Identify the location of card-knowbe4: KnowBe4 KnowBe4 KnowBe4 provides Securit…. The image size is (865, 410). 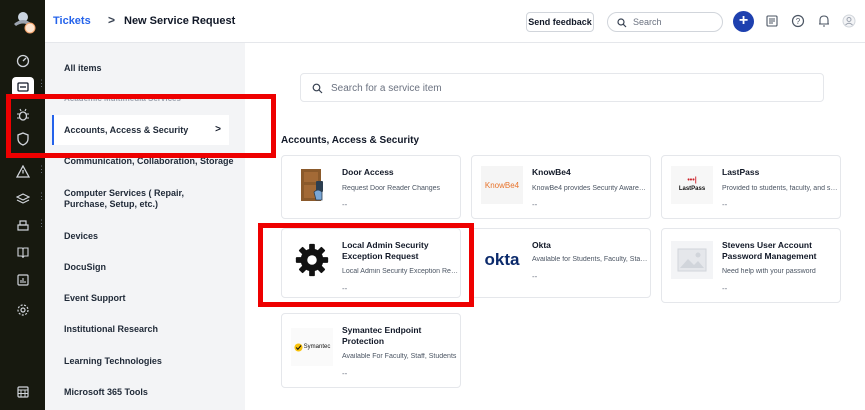
(561, 187).